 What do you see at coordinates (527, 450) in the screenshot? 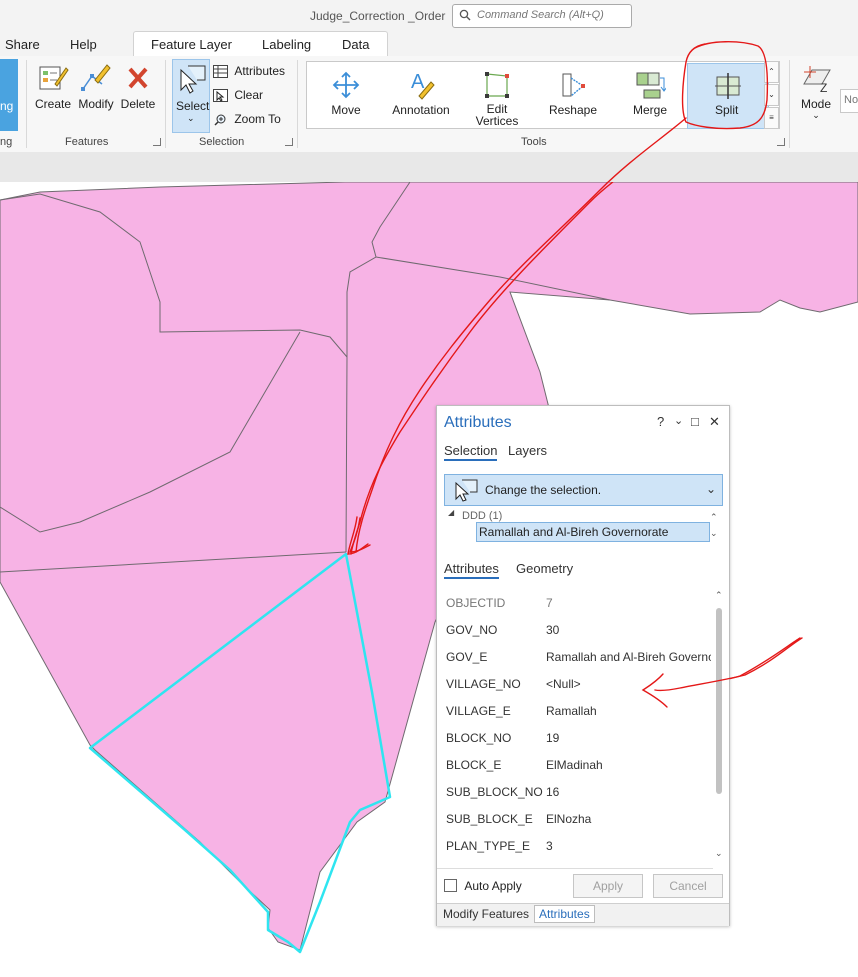
I see `tab-layers: Layers` at bounding box center [527, 450].